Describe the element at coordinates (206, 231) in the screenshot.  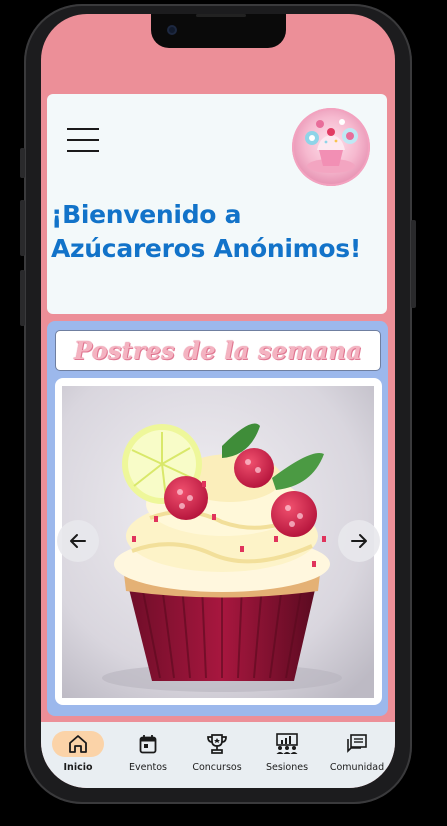
I see `welcome-heading: ¡Bienvenido a Azúcareros Anónimos!` at that location.